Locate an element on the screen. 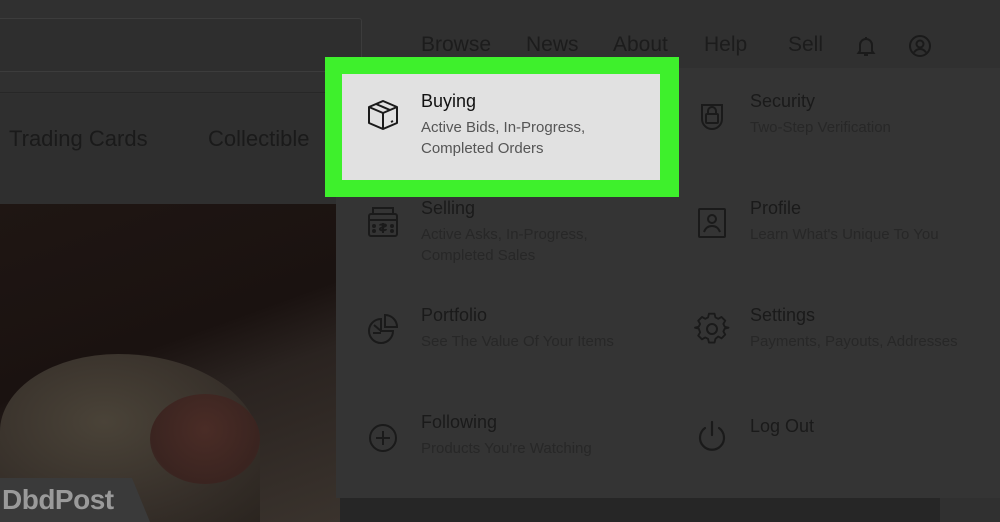 The width and height of the screenshot is (1000, 522). menu-item-title: Settings is located at coordinates (783, 315).